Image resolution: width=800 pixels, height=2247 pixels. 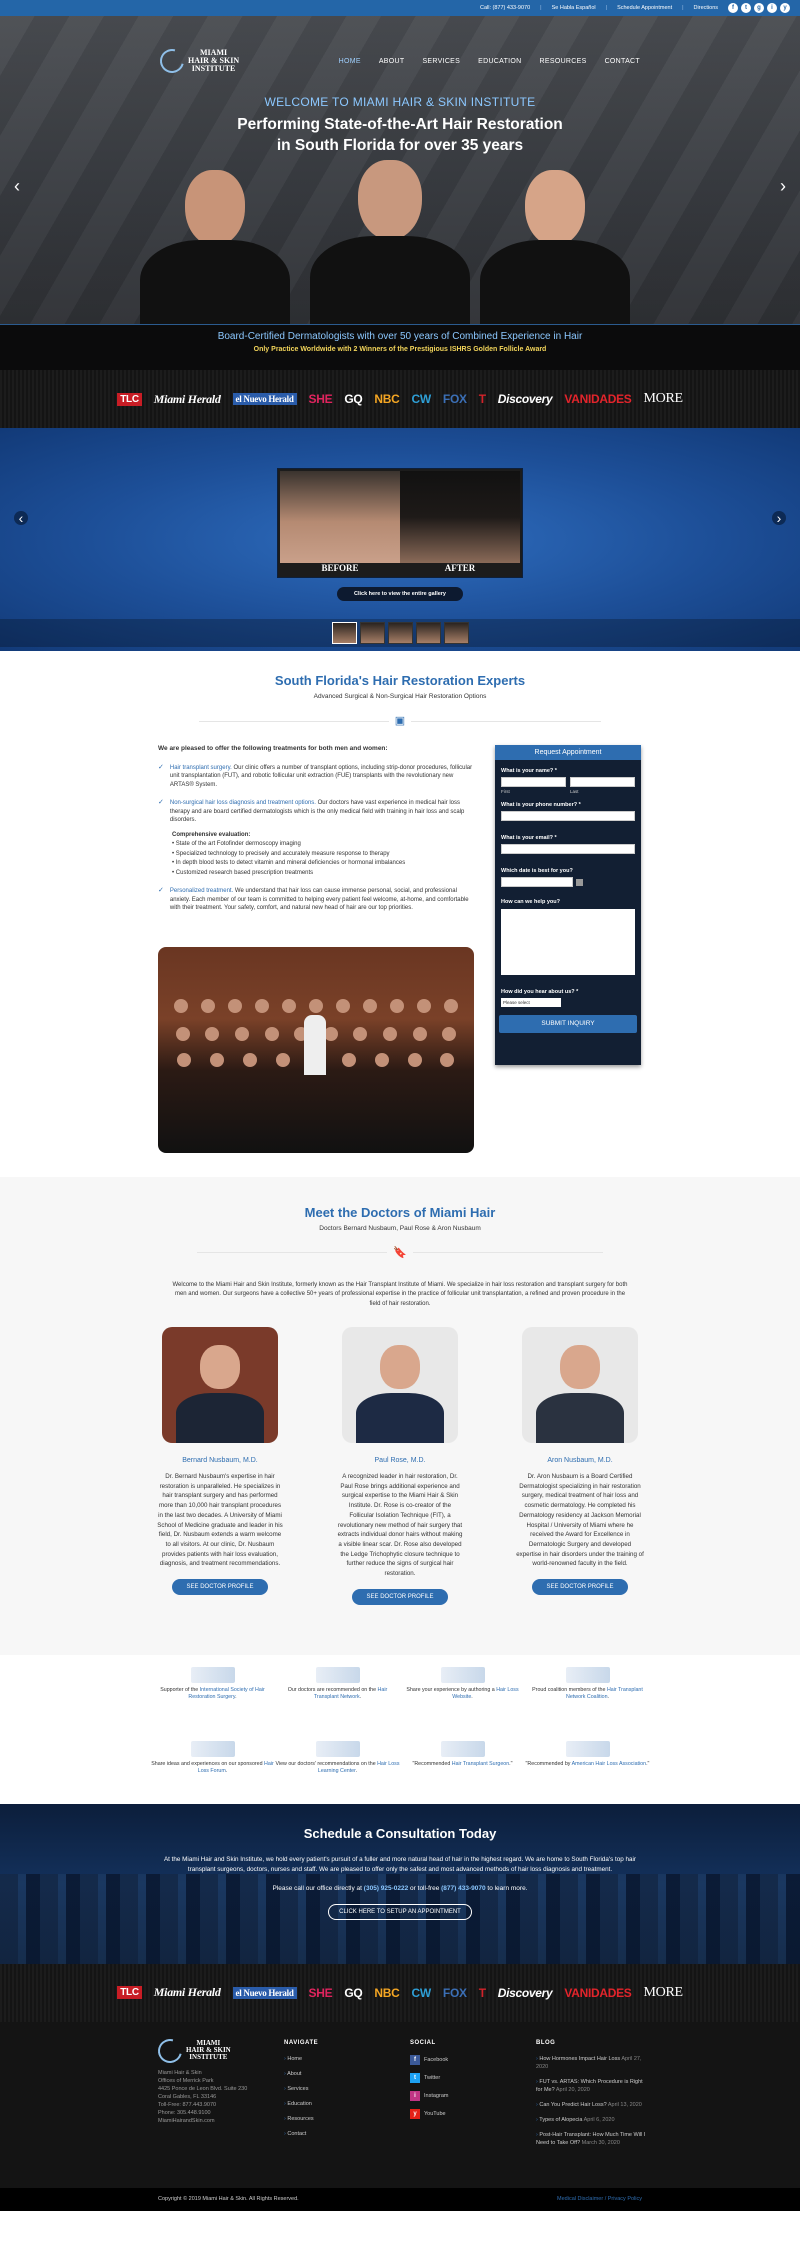 What do you see at coordinates (580, 1460) in the screenshot?
I see `doctor-name: Aron Nusbaum, M.D.` at bounding box center [580, 1460].